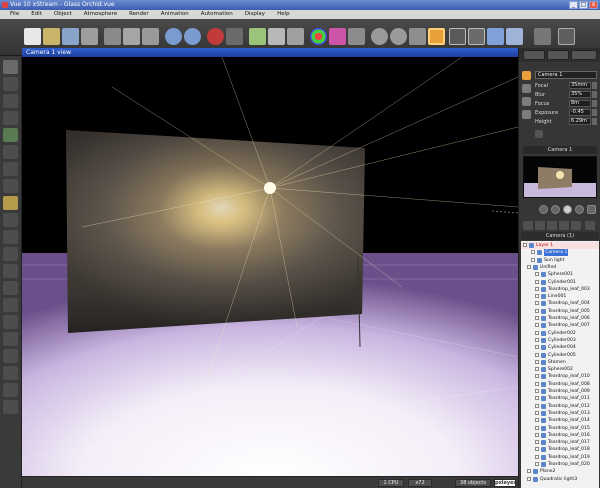 The height and width of the screenshot is (488, 600). I want to click on tree-item: Quadratic light3, so click(560, 479).